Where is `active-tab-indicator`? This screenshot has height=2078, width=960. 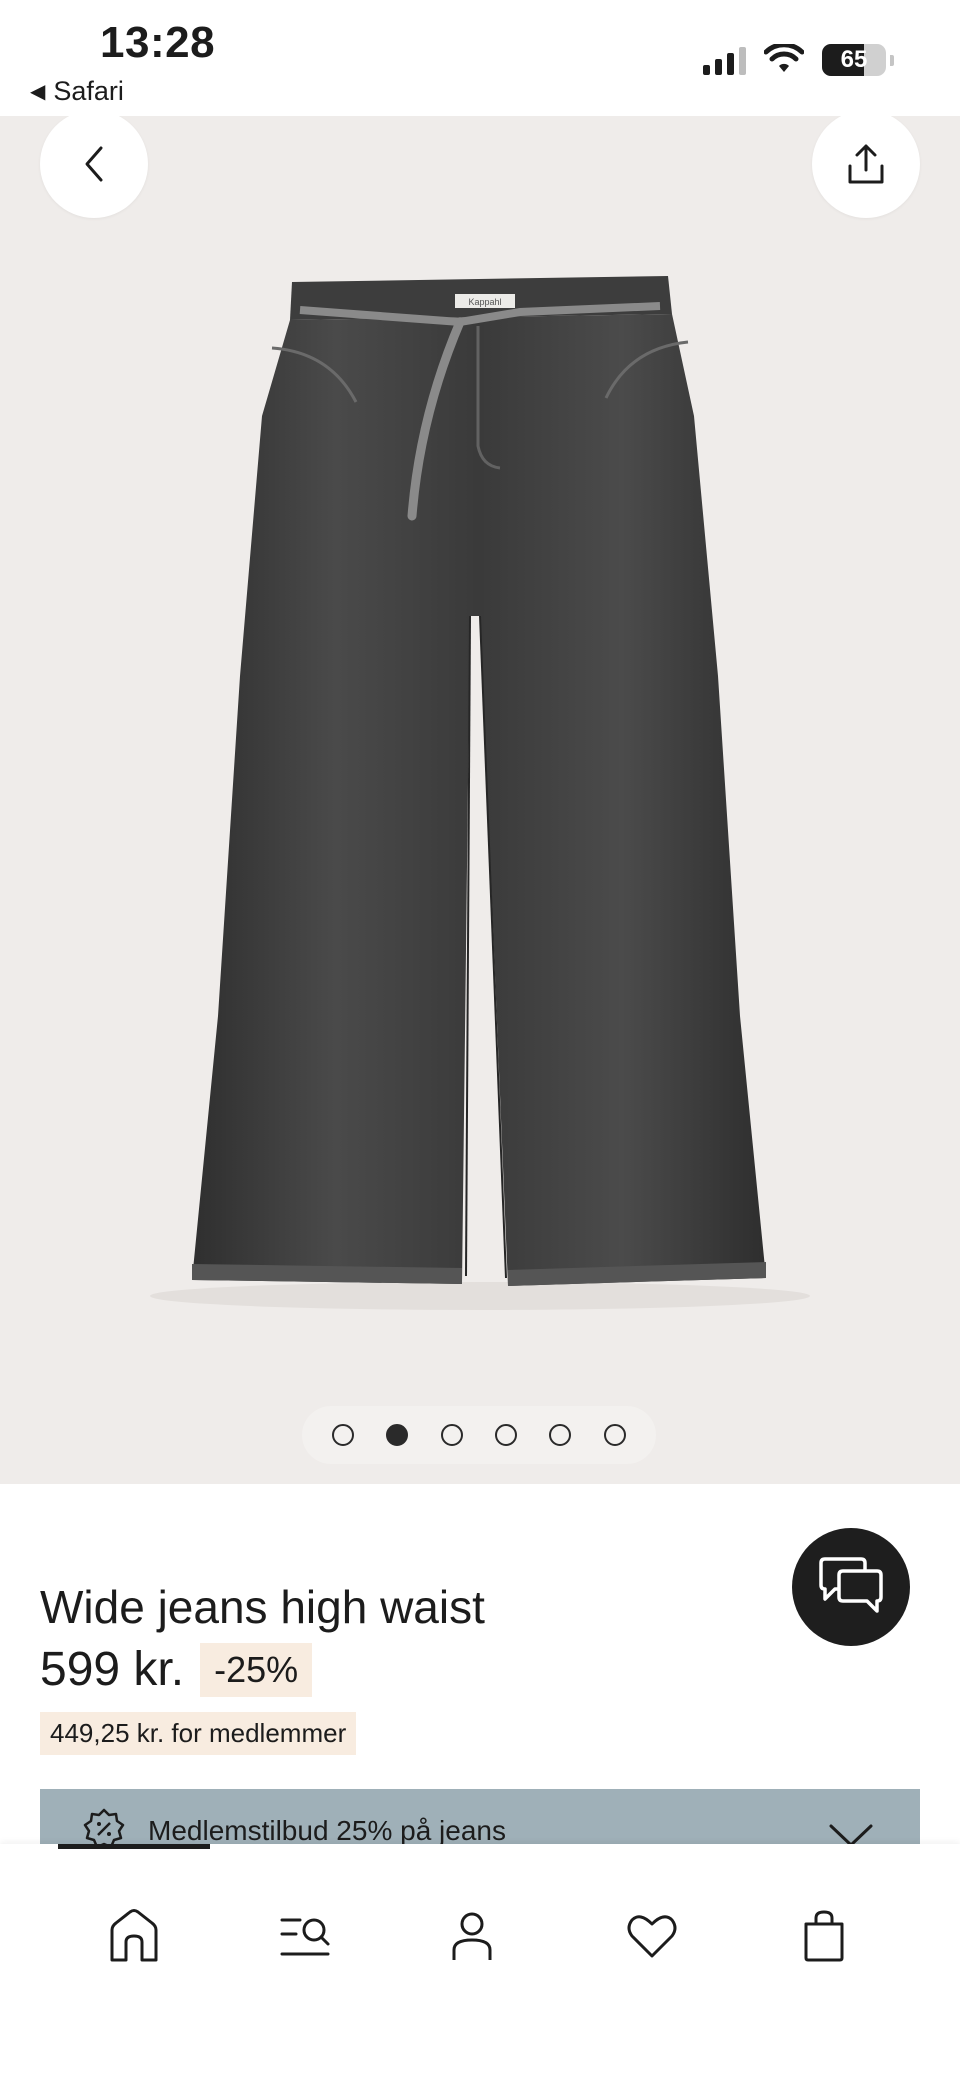 active-tab-indicator is located at coordinates (134, 1846).